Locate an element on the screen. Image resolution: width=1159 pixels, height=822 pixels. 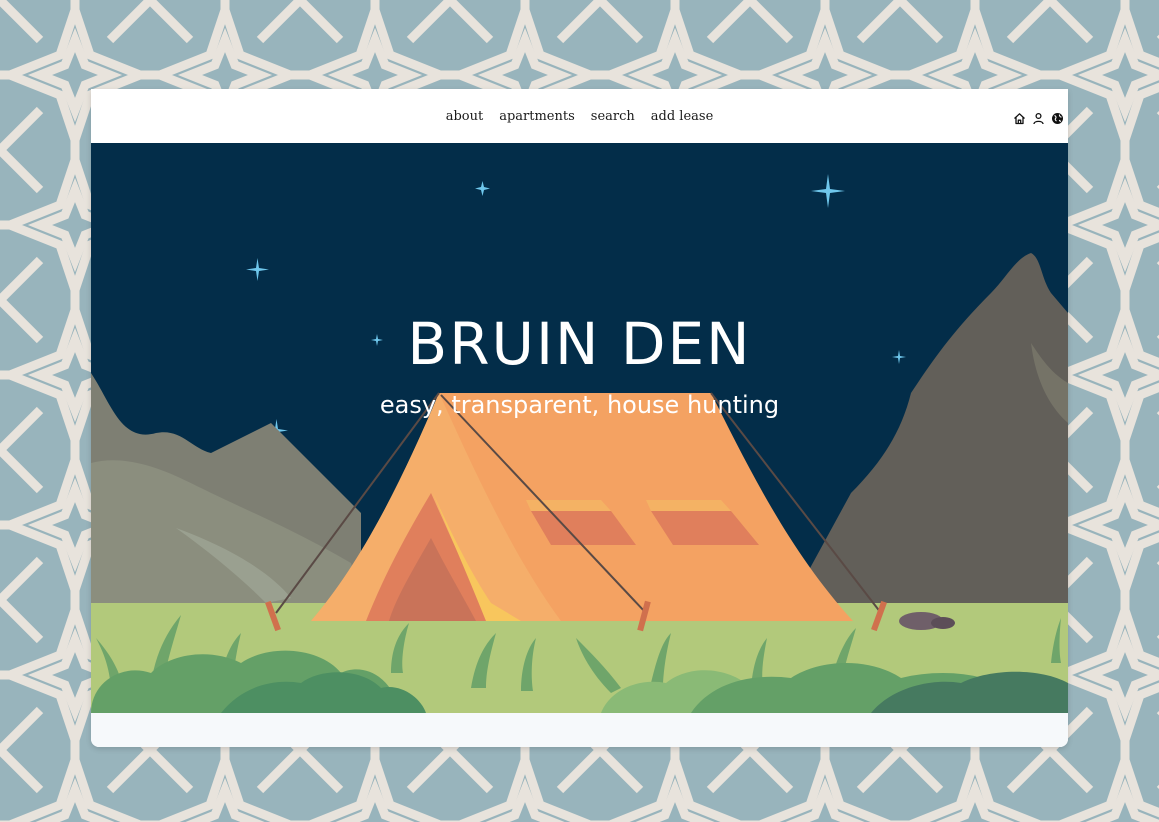
nav-link-search: search is located at coordinates (613, 116).